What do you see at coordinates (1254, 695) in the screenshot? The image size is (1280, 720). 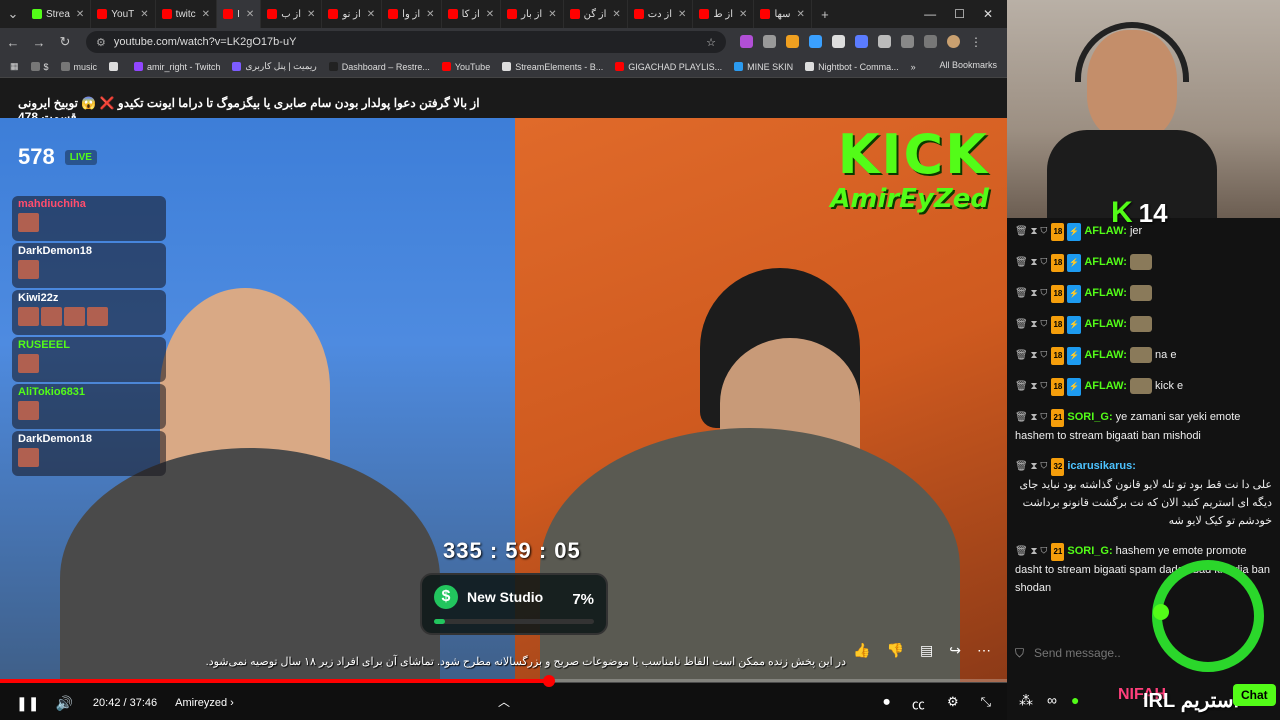 I see `chat-button: Chat` at bounding box center [1254, 695].